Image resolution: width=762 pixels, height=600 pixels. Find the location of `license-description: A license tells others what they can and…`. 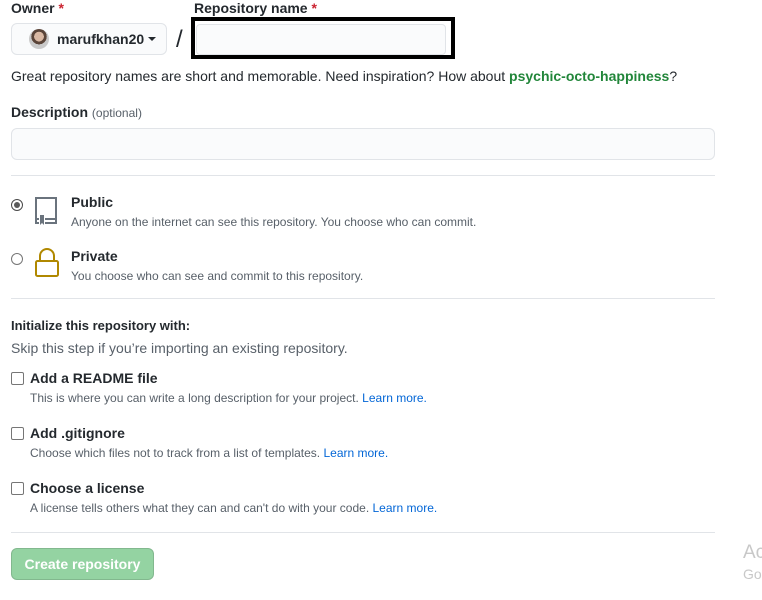

license-description: A license tells others what they can and… is located at coordinates (234, 508).